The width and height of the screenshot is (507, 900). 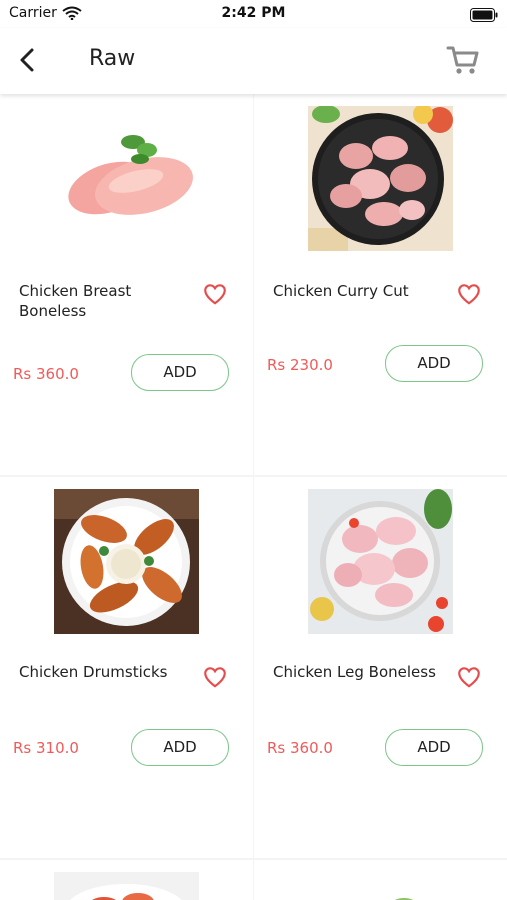 What do you see at coordinates (112, 58) in the screenshot?
I see `page-title: Raw` at bounding box center [112, 58].